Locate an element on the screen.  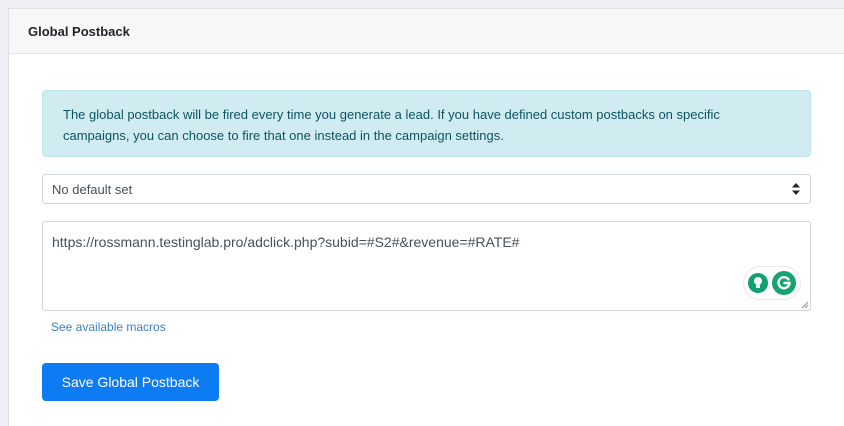
grammarly-g-icon is located at coordinates (784, 283).